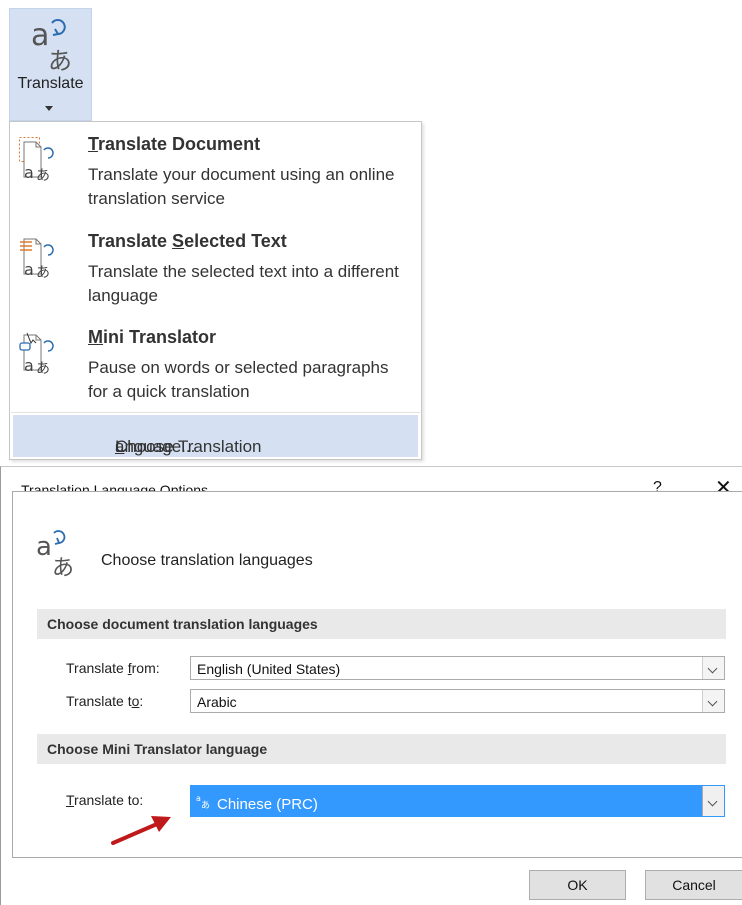 Image resolution: width=742 pixels, height=905 pixels. Describe the element at coordinates (37, 259) in the screenshot. I see `translate-selection-icon: a あ` at that location.